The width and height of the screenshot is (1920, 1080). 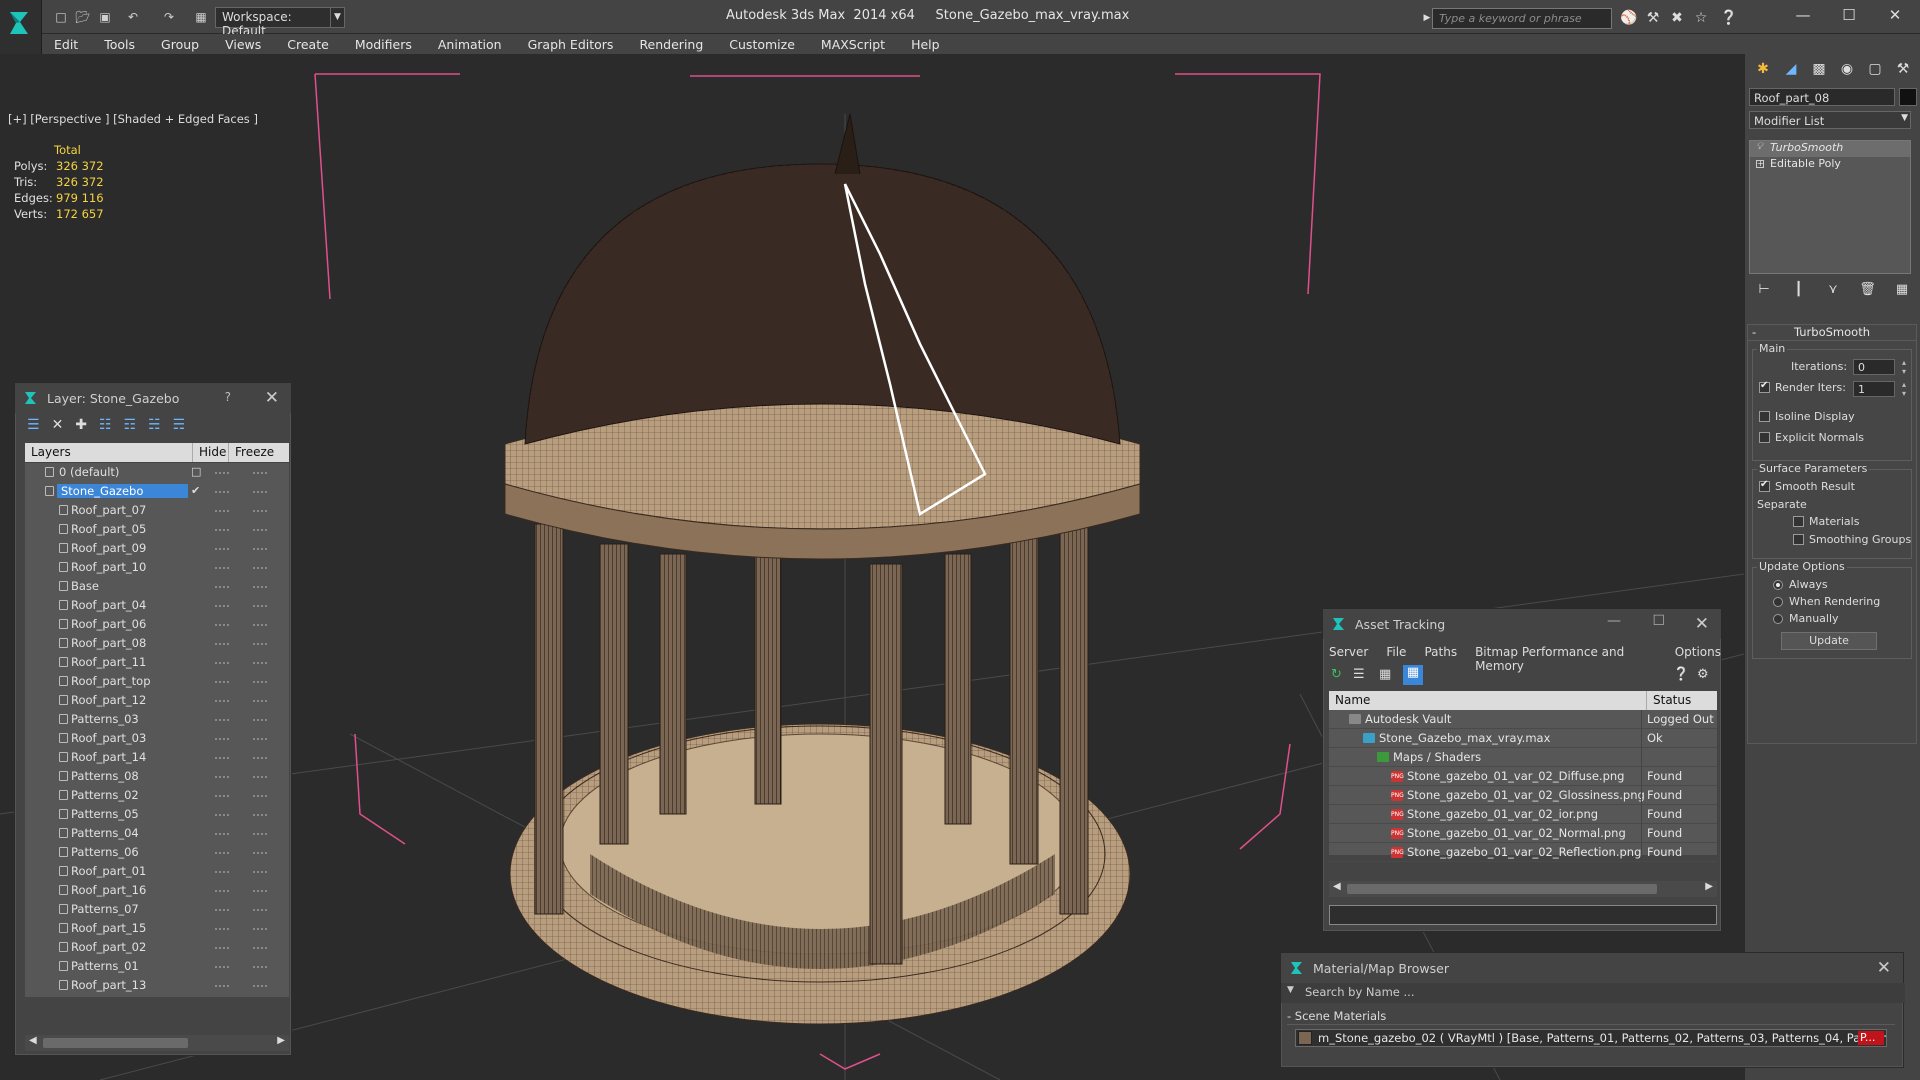 What do you see at coordinates (1385, 674) in the screenshot?
I see `tree-view-icon: ▦` at bounding box center [1385, 674].